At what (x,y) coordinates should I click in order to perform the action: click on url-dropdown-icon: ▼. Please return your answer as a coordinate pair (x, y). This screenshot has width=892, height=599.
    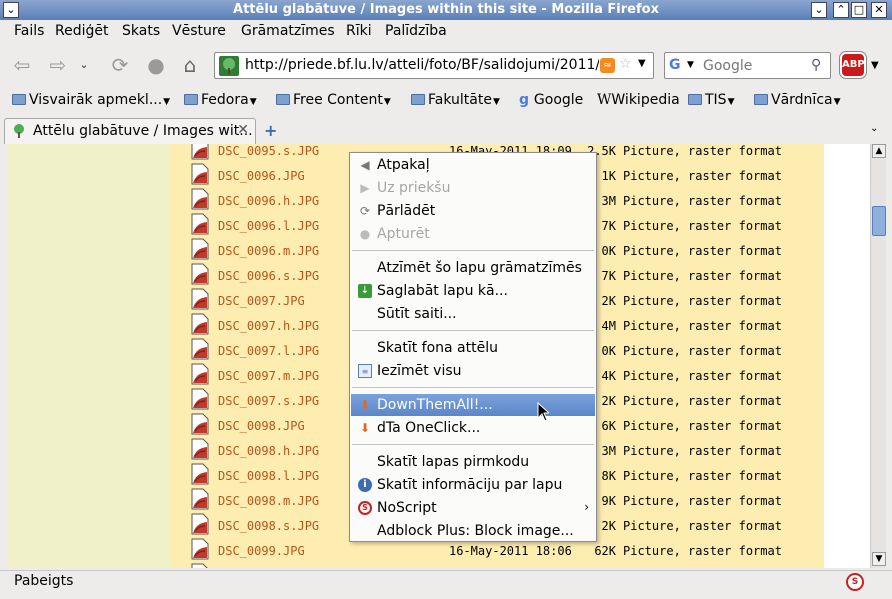
    Looking at the image, I should click on (642, 63).